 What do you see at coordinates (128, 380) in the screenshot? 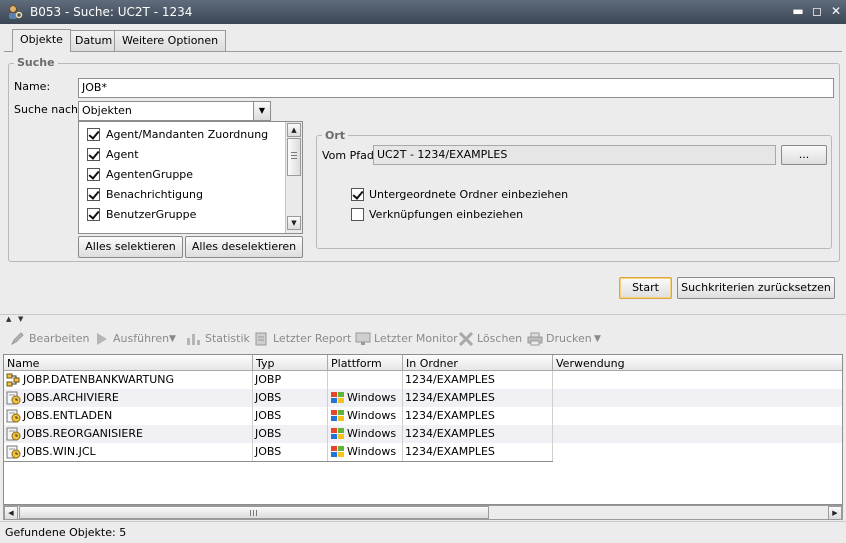
I see `cell-name: JOBP.DATENBANKWARTUNG` at bounding box center [128, 380].